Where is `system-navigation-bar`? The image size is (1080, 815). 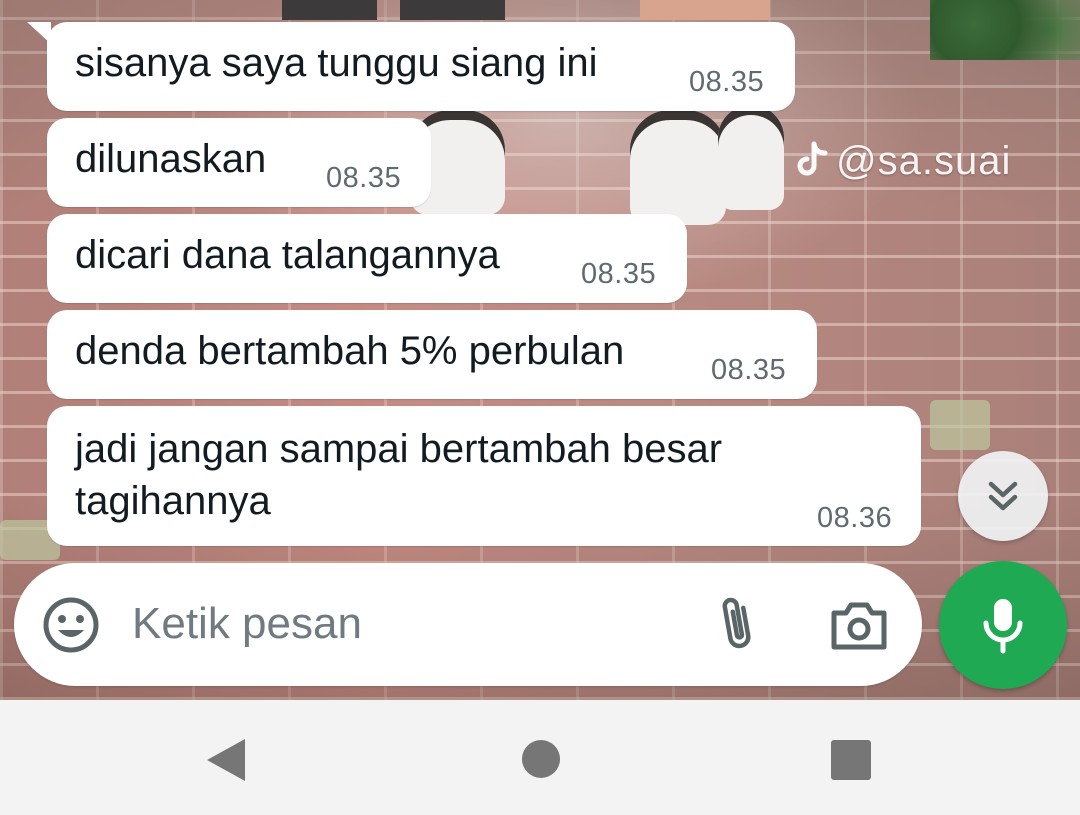 system-navigation-bar is located at coordinates (540, 757).